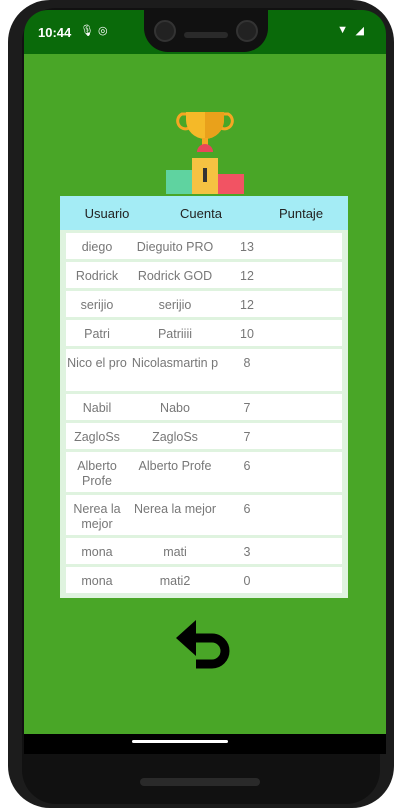 The image size is (402, 811). Describe the element at coordinates (205, 642) in the screenshot. I see `undo-arrow-icon` at that location.